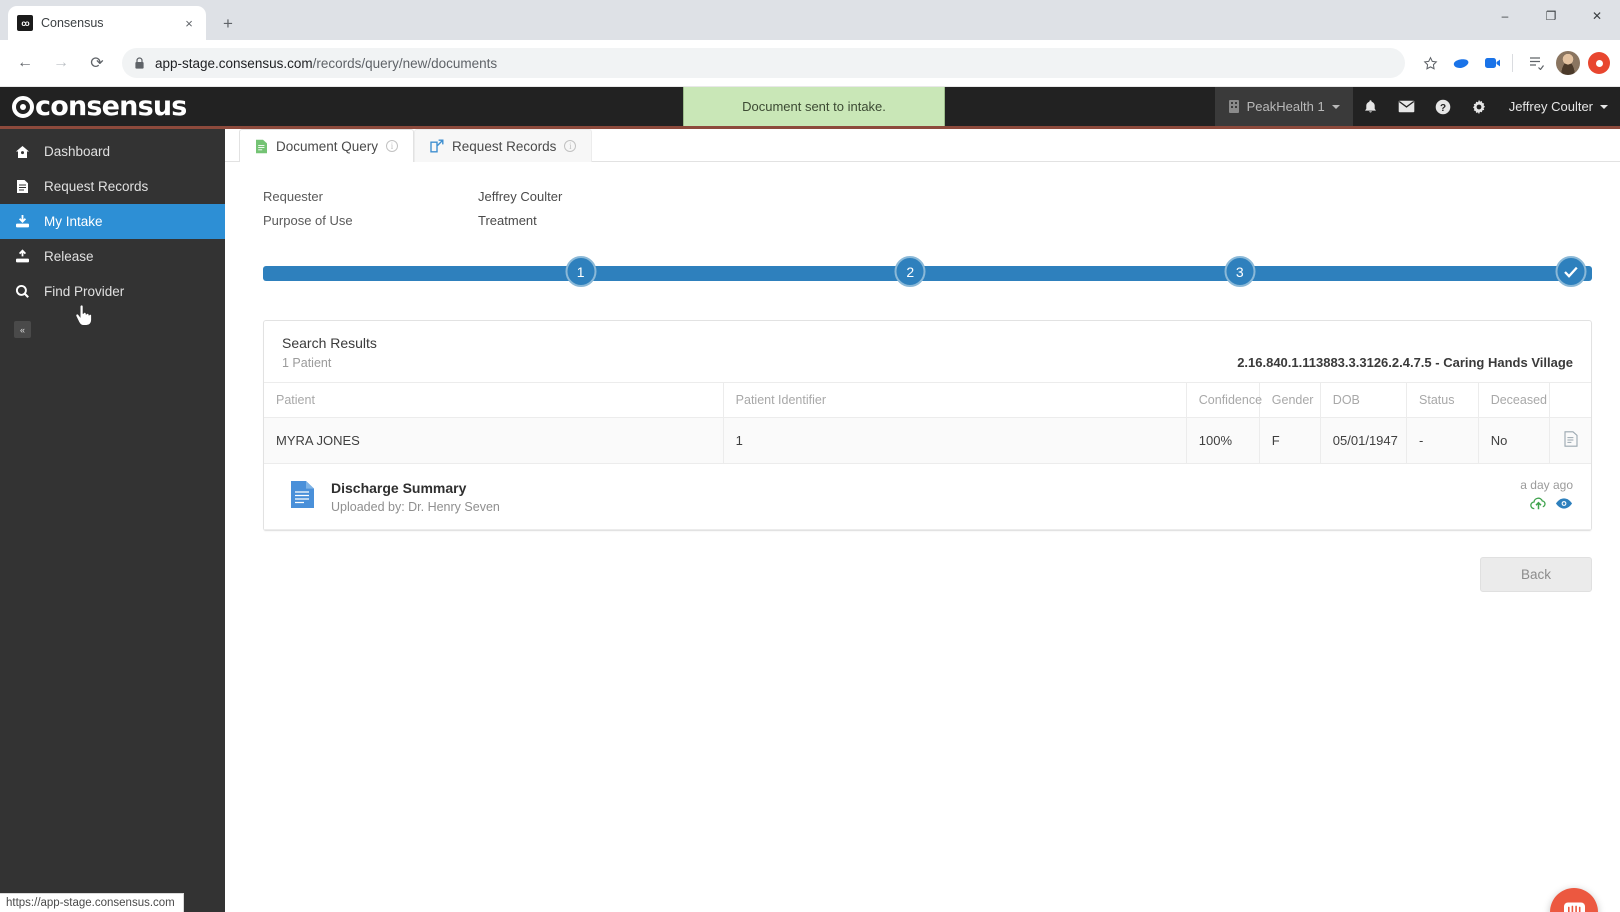 This screenshot has width=1620, height=912. What do you see at coordinates (581, 271) in the screenshot?
I see `progress-step-1: 1` at bounding box center [581, 271].